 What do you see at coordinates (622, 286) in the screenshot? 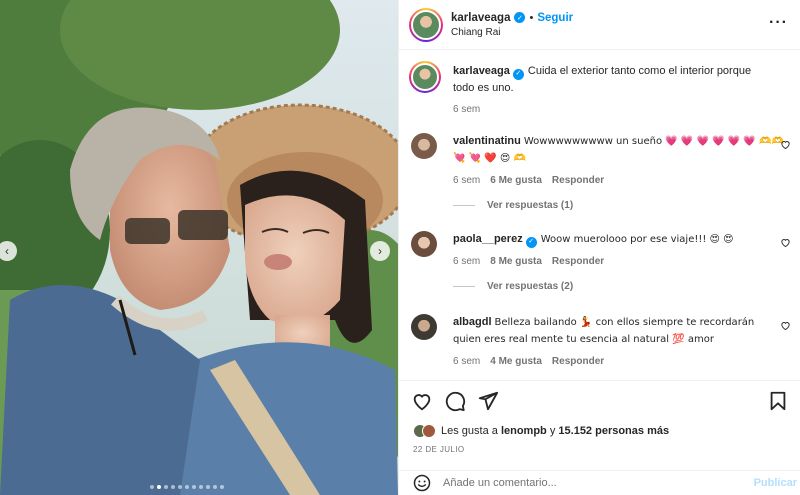
I see `view-replies-button: Ver respuestas (2)` at bounding box center [622, 286].